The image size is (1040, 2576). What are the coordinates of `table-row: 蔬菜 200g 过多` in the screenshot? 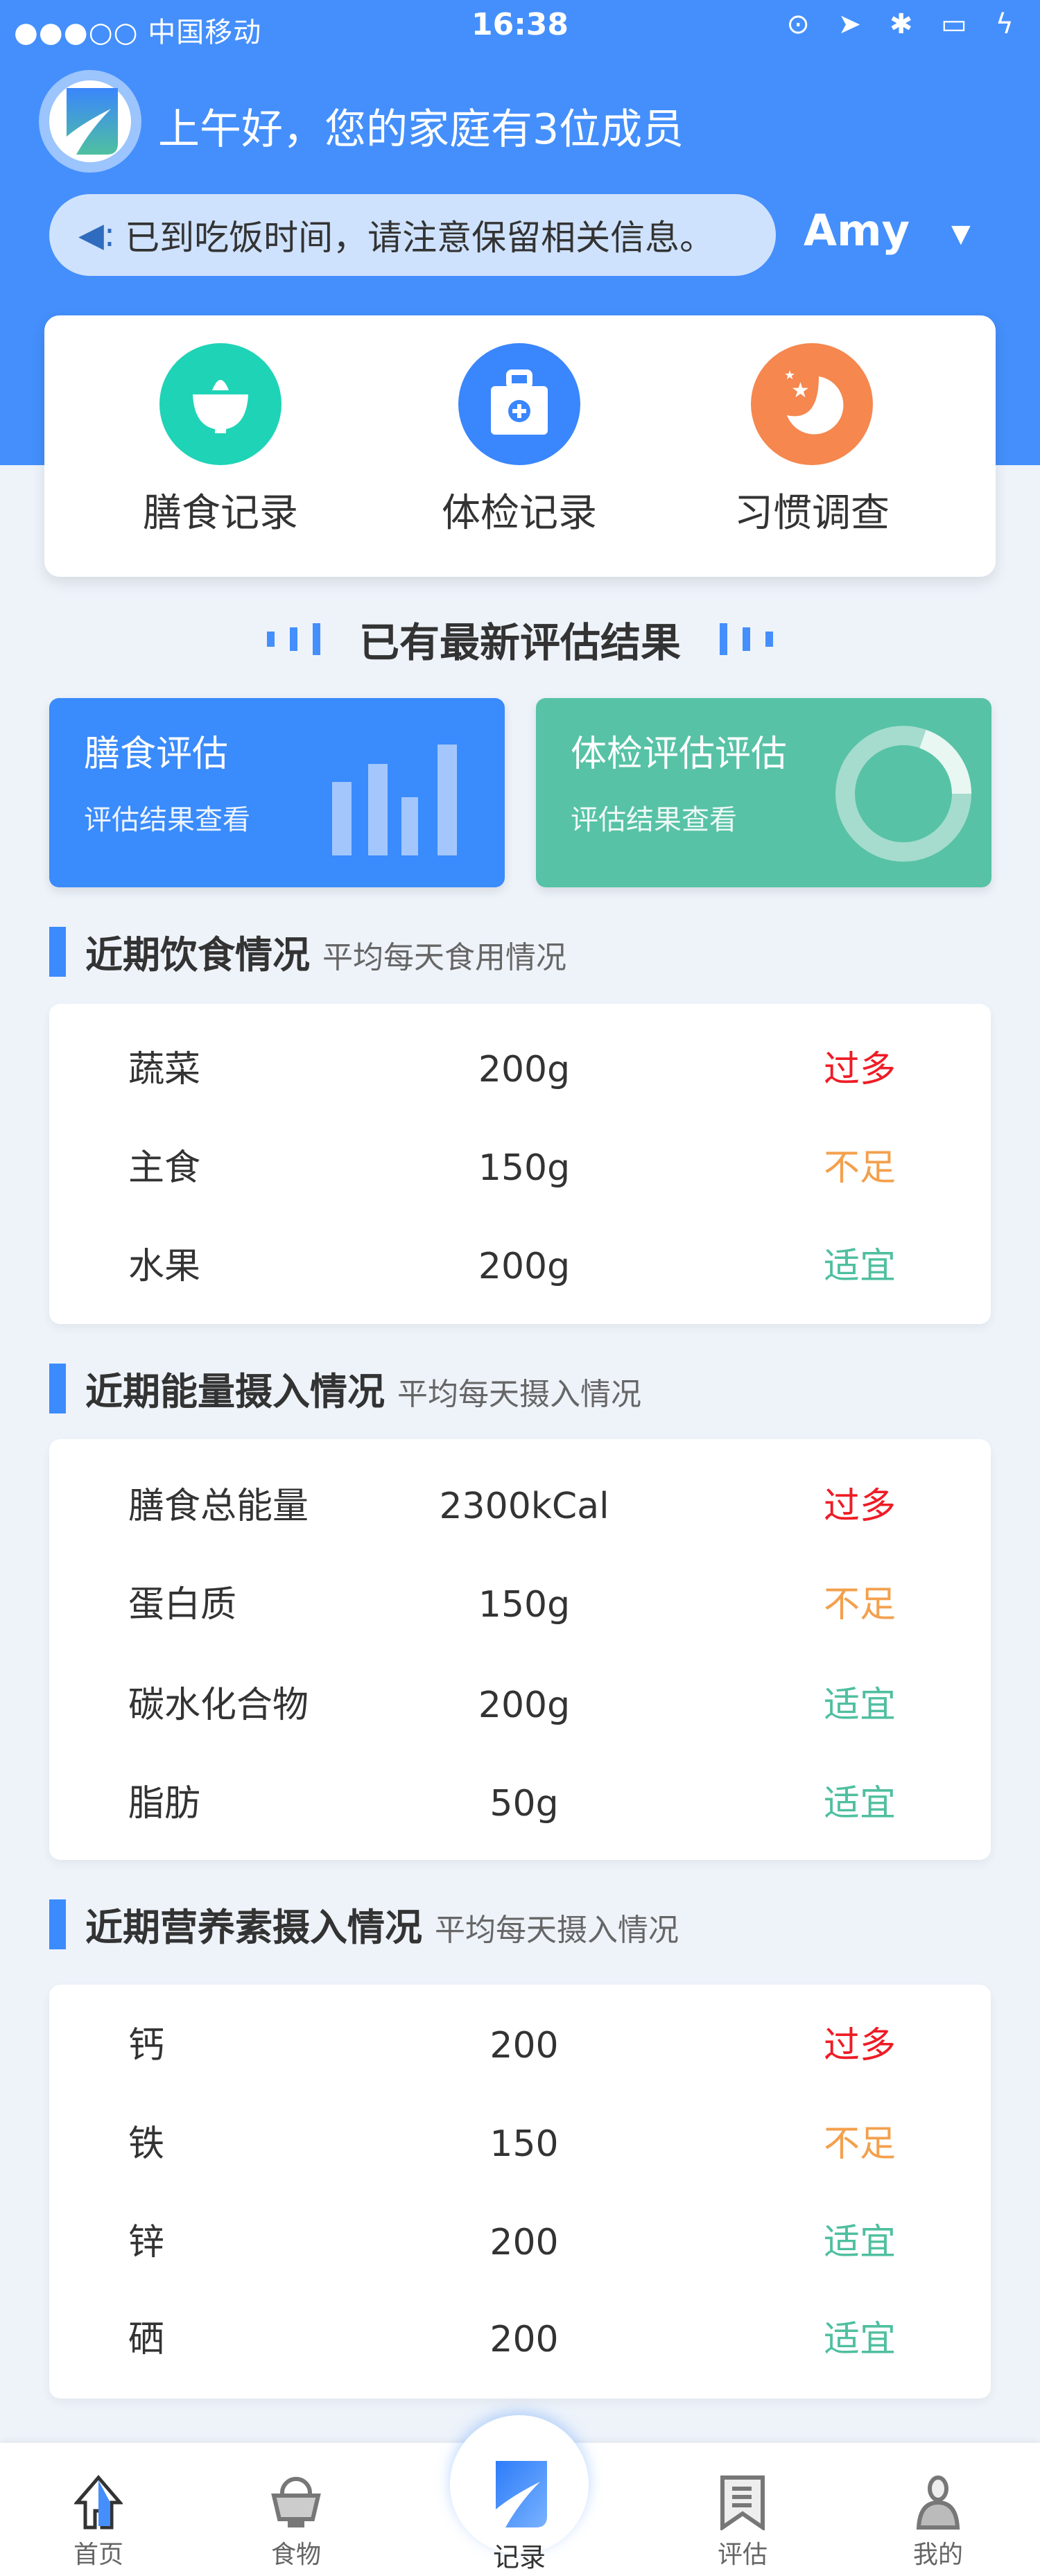 It's located at (520, 1069).